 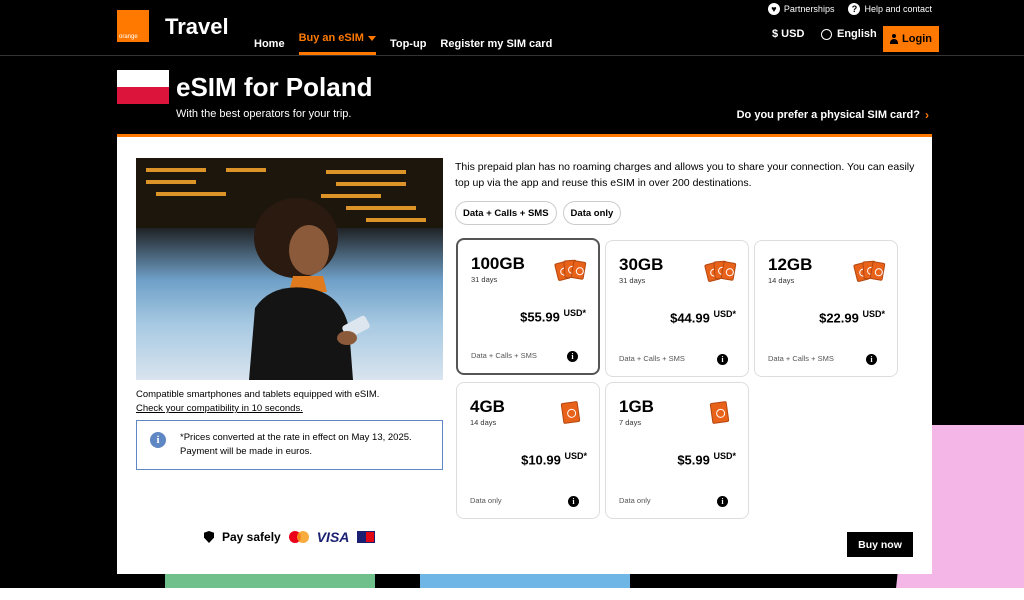 I want to click on chevron-right-icon: ›, so click(x=927, y=115).